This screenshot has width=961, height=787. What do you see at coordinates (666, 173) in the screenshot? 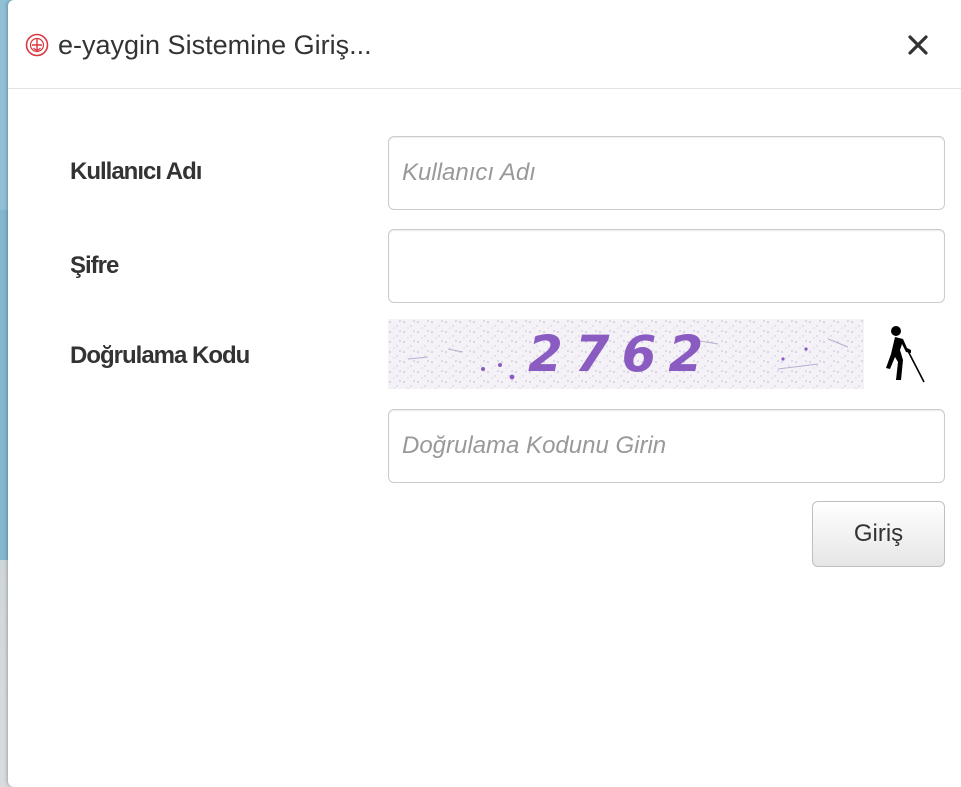
I see `username-input` at bounding box center [666, 173].